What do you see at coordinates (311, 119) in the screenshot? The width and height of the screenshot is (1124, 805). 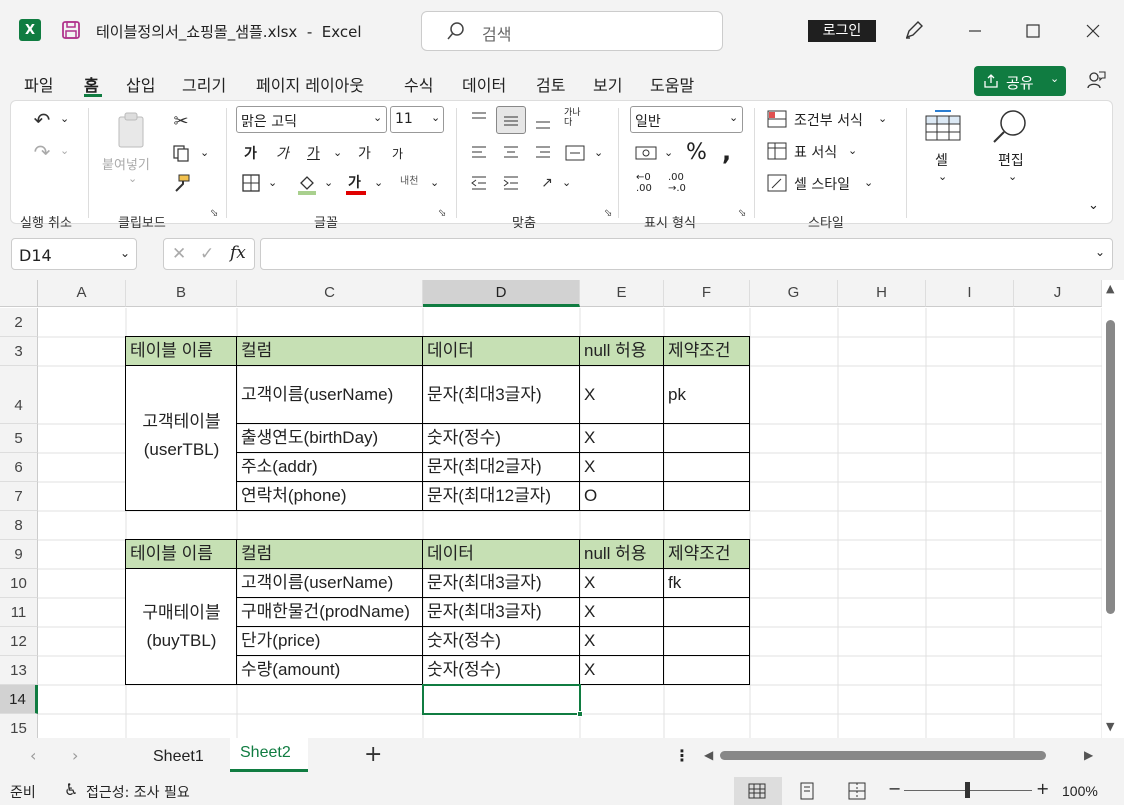 I see `font-name-select: 맑은 고딕 ⌄` at bounding box center [311, 119].